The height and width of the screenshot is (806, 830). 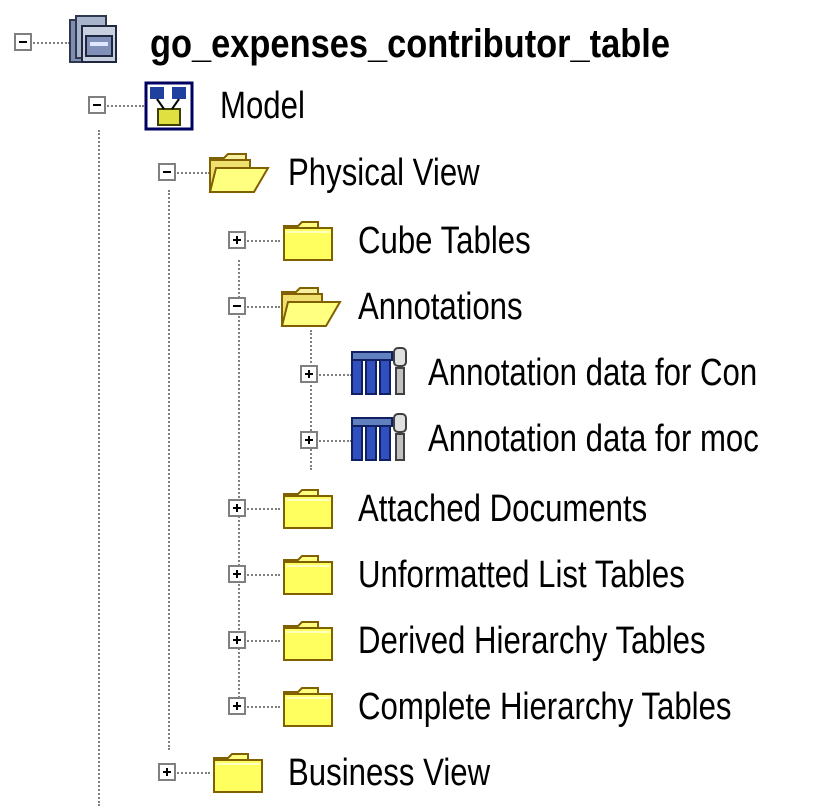 What do you see at coordinates (440, 307) in the screenshot?
I see `tree-label-annotations: Annotations` at bounding box center [440, 307].